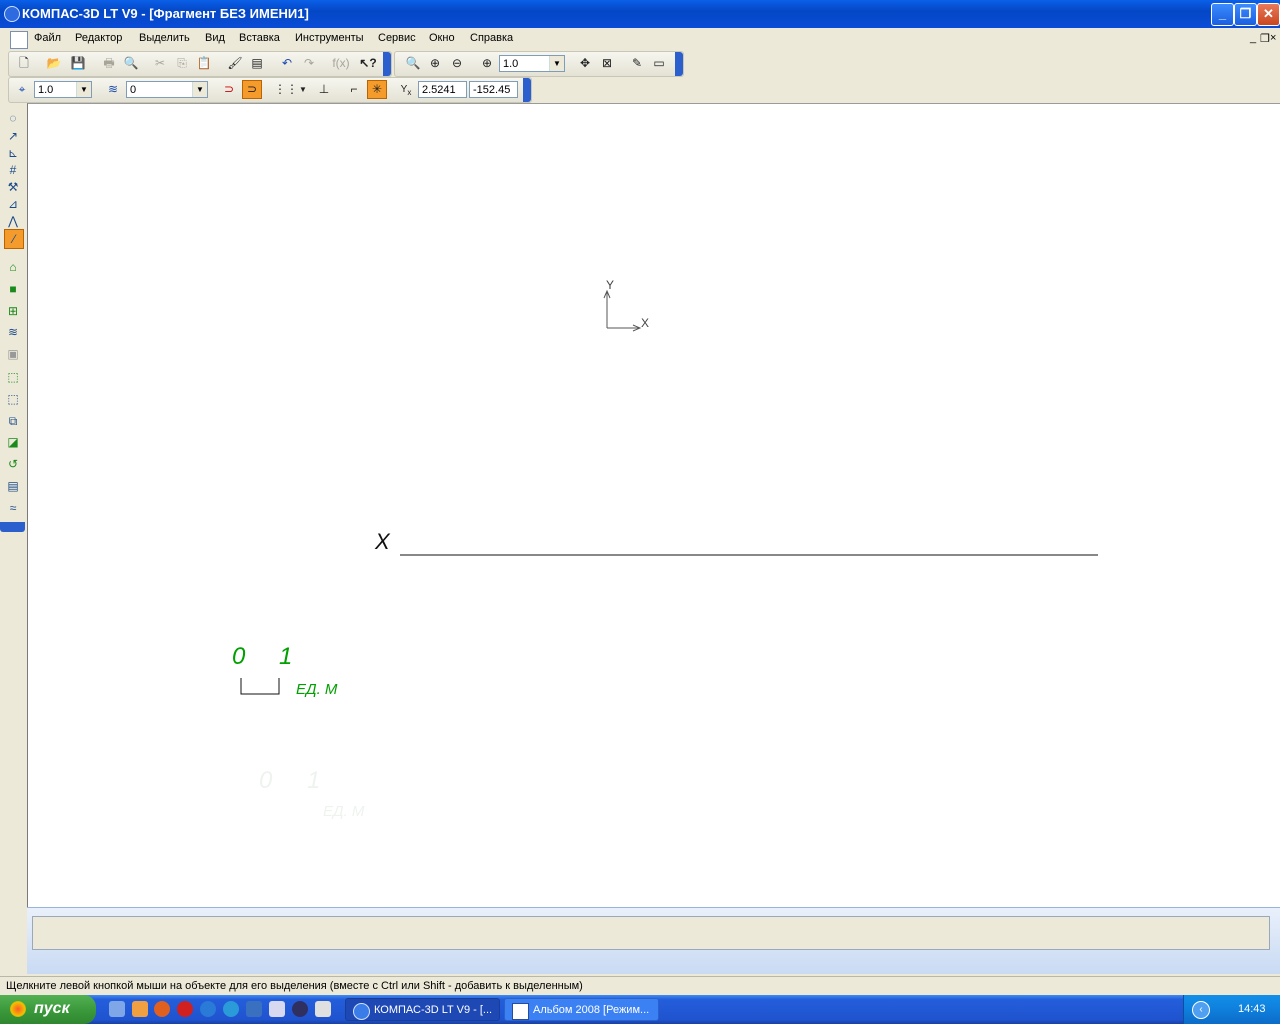  Describe the element at coordinates (397, 38) in the screenshot. I see `menu-service: Сервис` at that location.